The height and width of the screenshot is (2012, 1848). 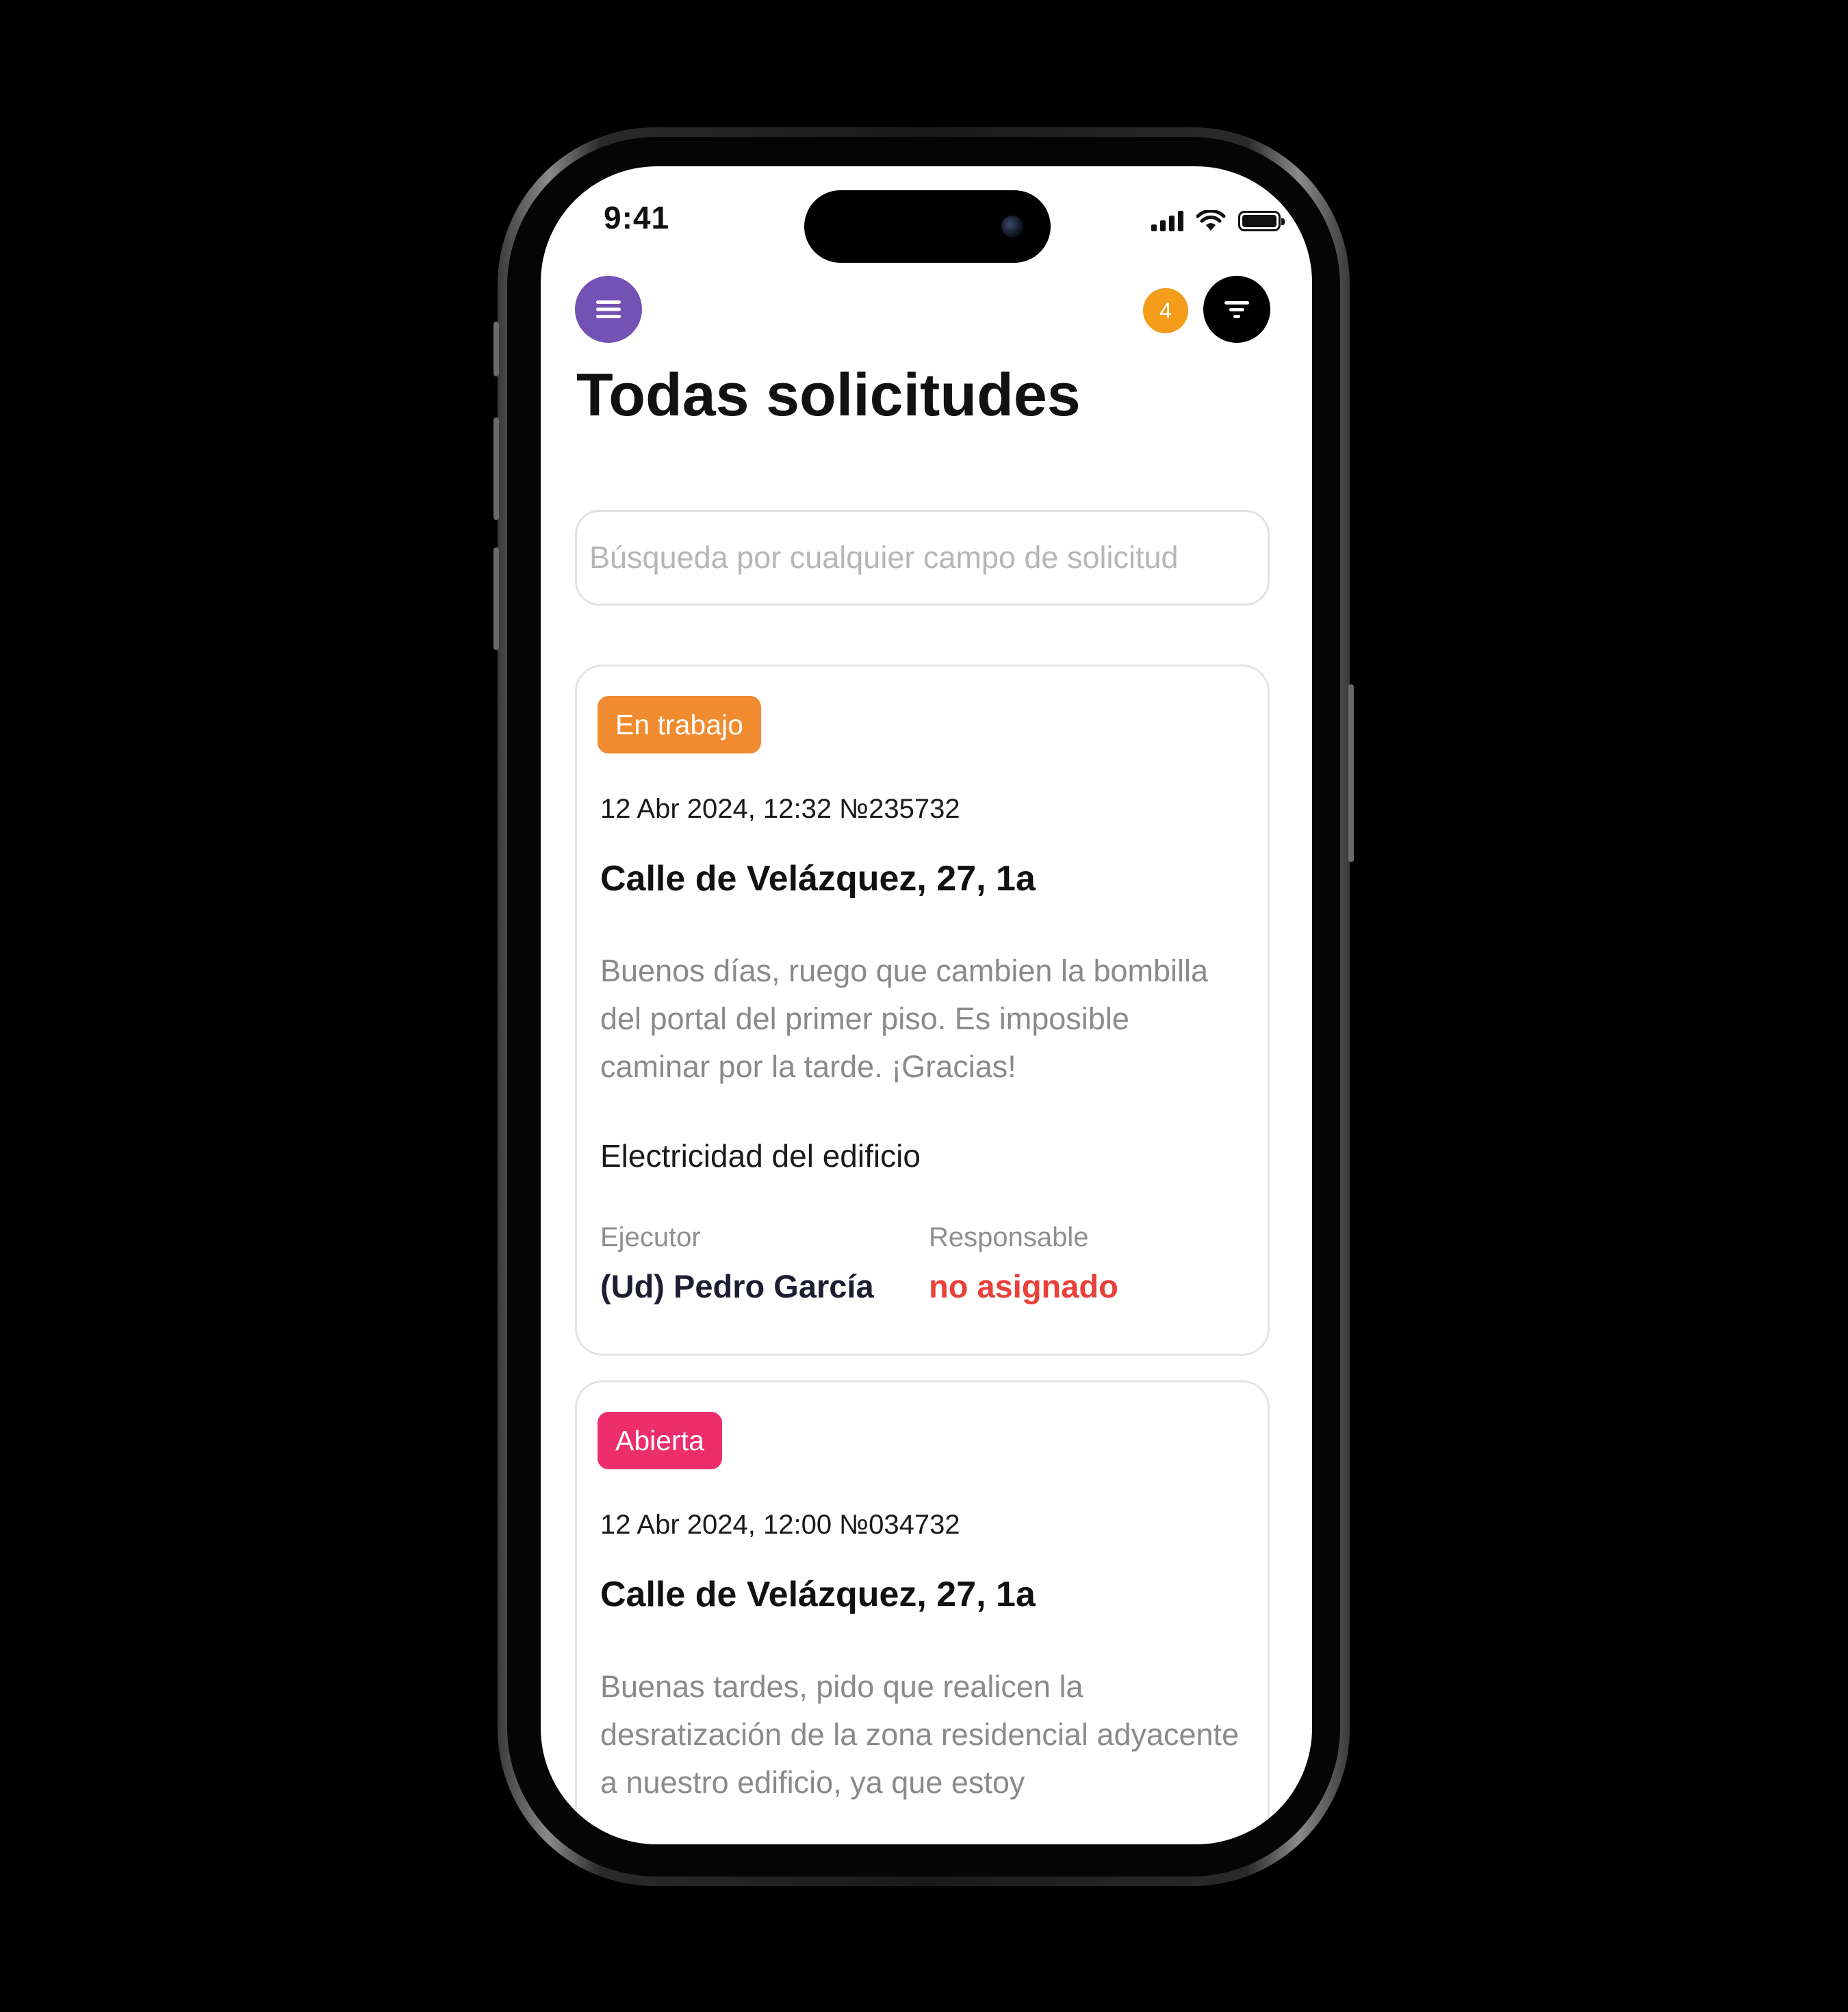 What do you see at coordinates (1012, 226) in the screenshot?
I see `front-camera-icon` at bounding box center [1012, 226].